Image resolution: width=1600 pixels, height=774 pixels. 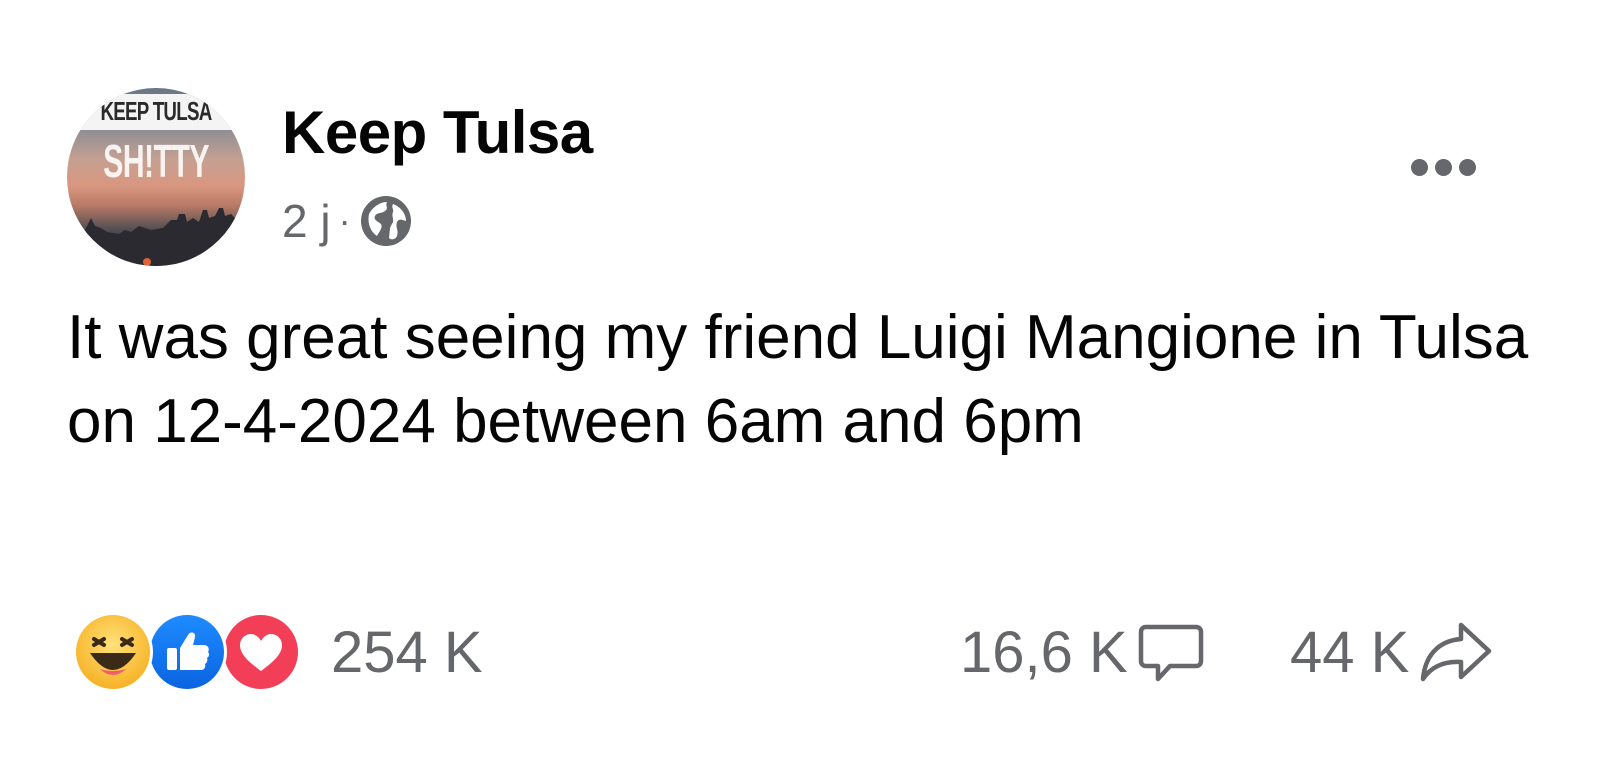 What do you see at coordinates (156, 161) in the screenshot?
I see `avatar-logo-text-main: SH!TTY` at bounding box center [156, 161].